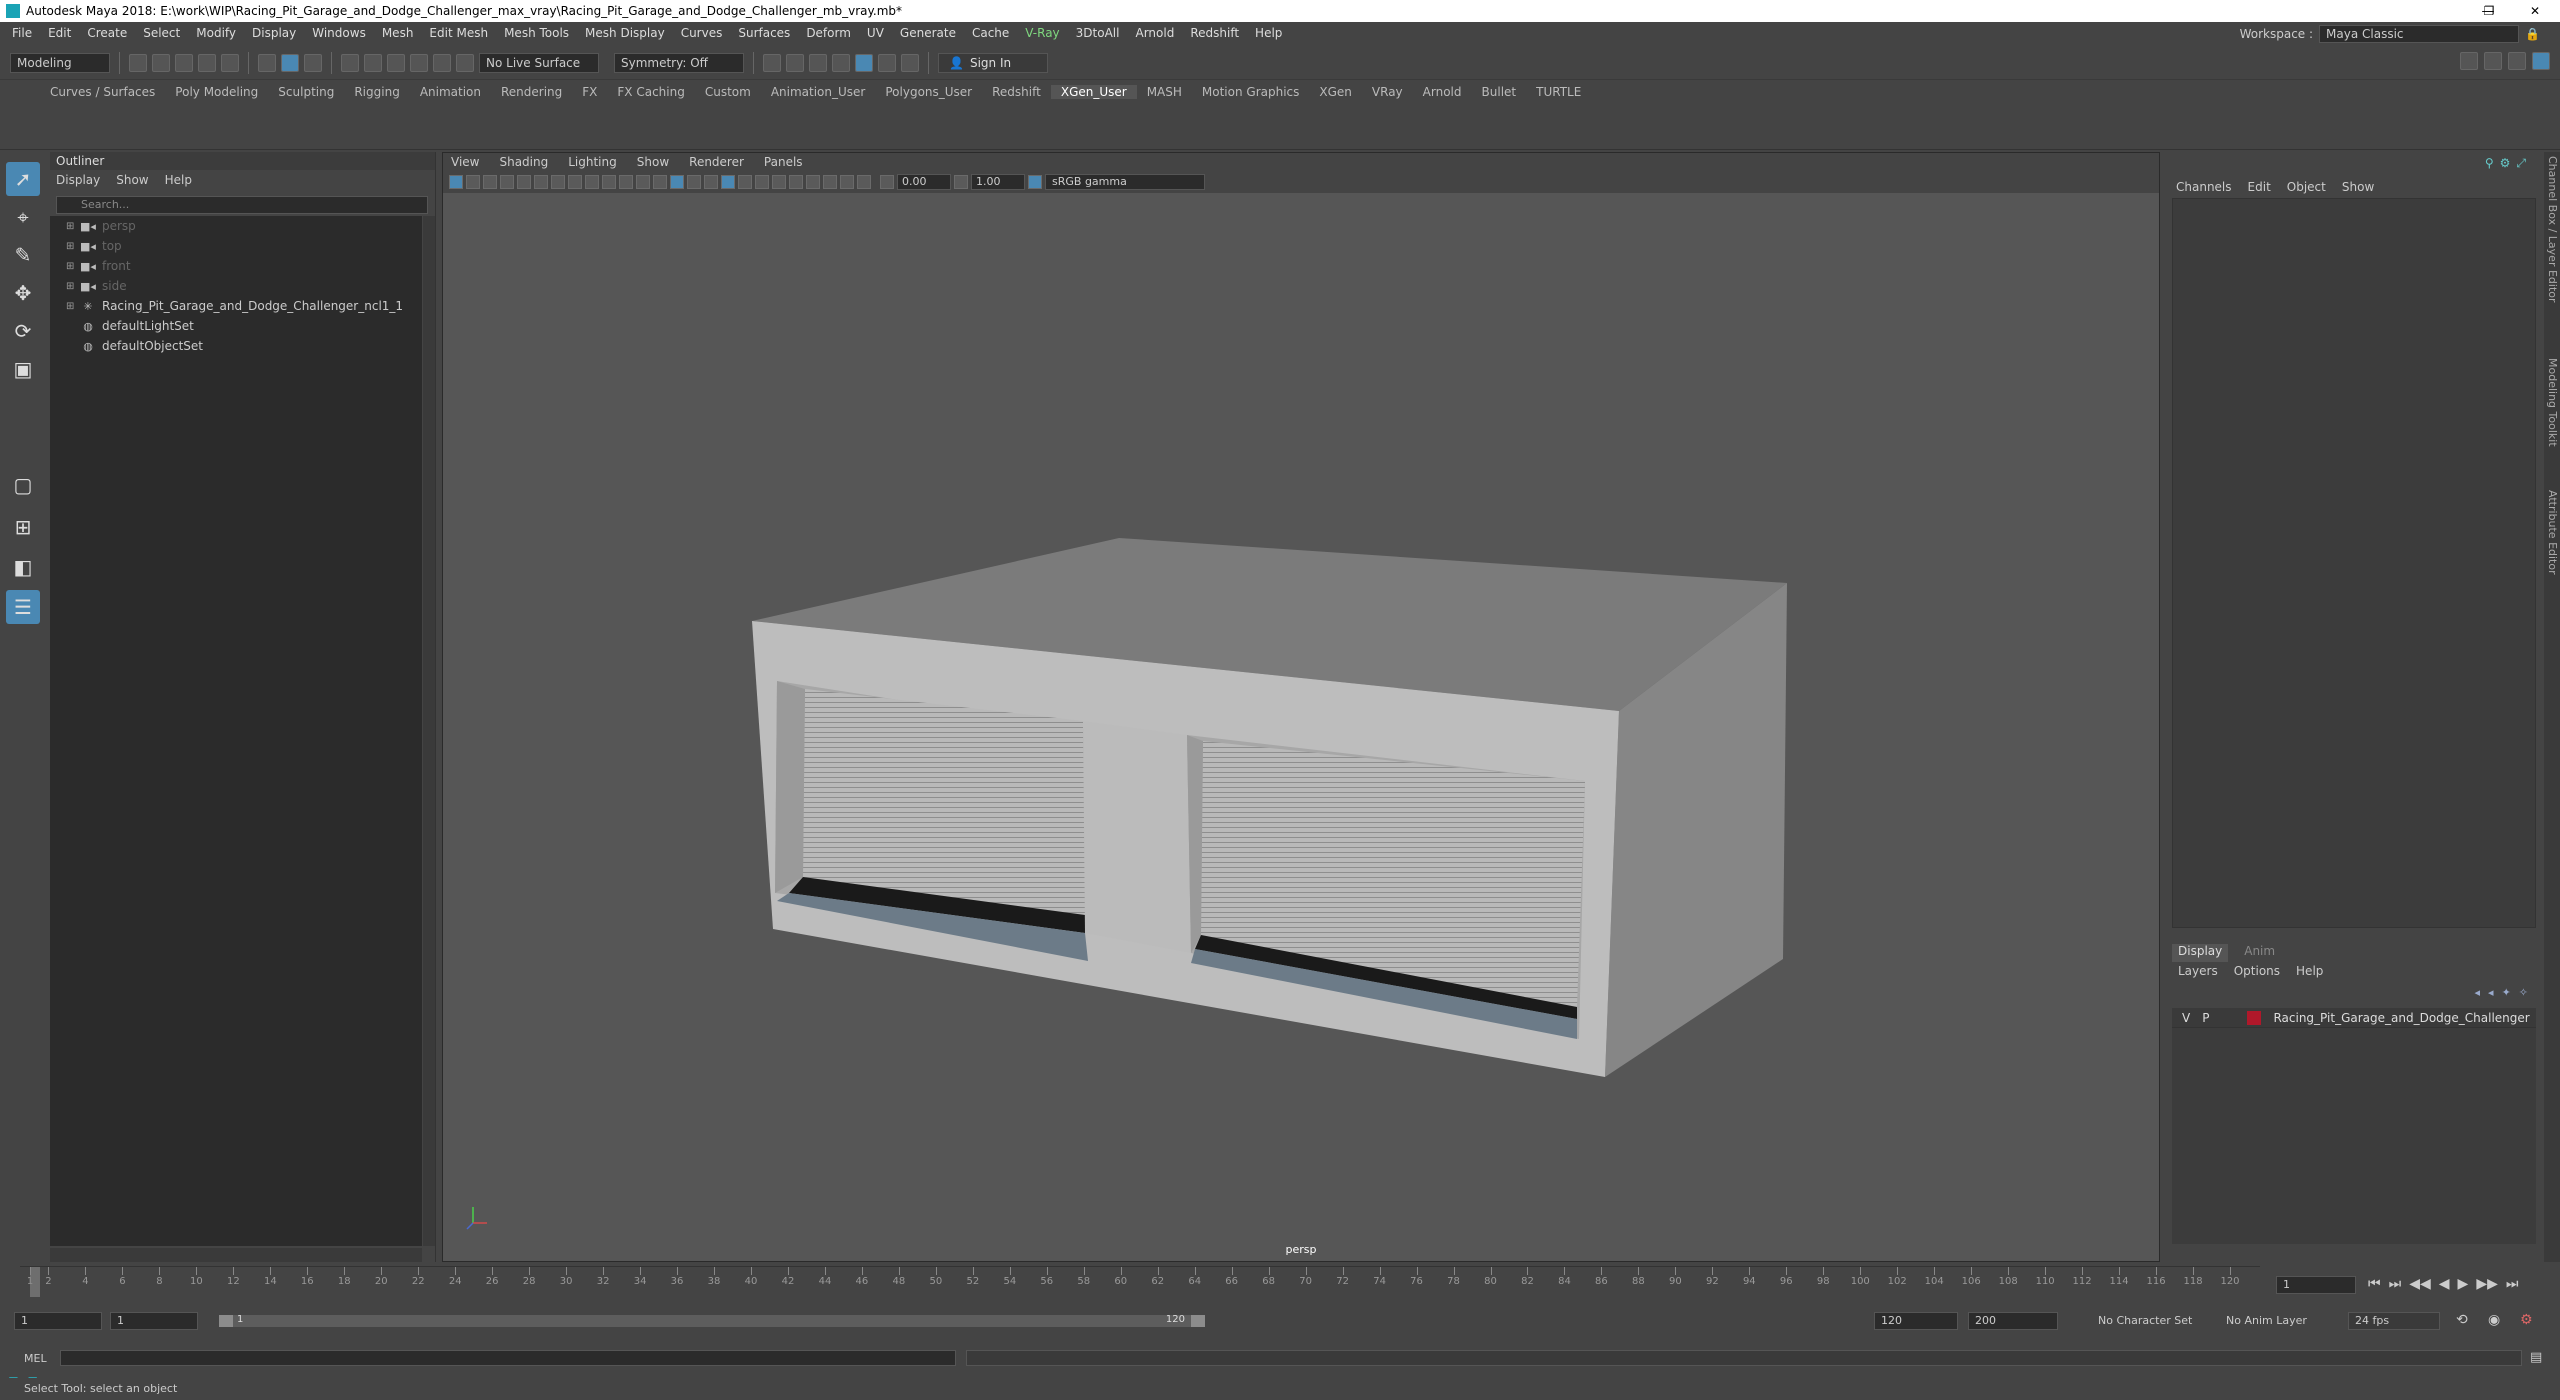  I want to click on resolution-gate-icon, so click(592, 182).